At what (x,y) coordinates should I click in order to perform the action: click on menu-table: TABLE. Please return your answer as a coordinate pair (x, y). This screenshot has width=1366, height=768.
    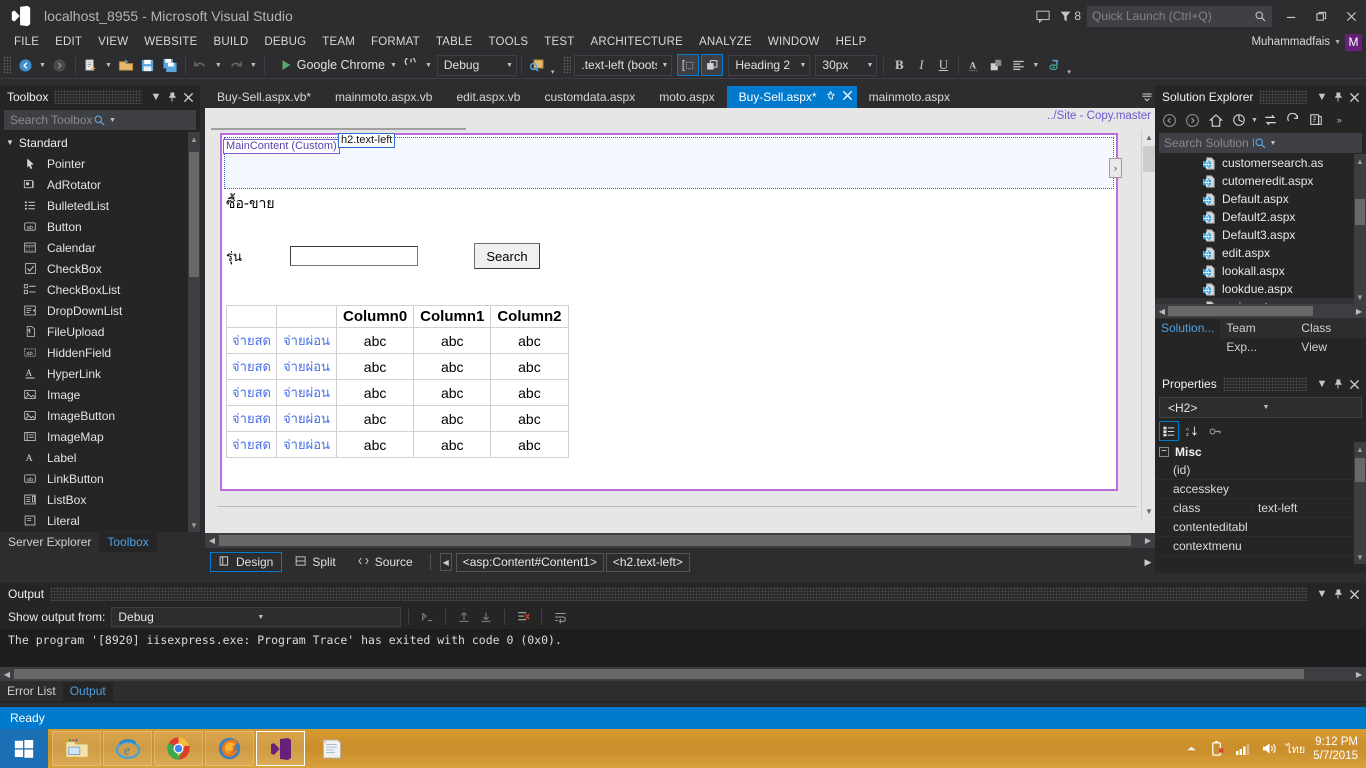
    Looking at the image, I should click on (454, 42).